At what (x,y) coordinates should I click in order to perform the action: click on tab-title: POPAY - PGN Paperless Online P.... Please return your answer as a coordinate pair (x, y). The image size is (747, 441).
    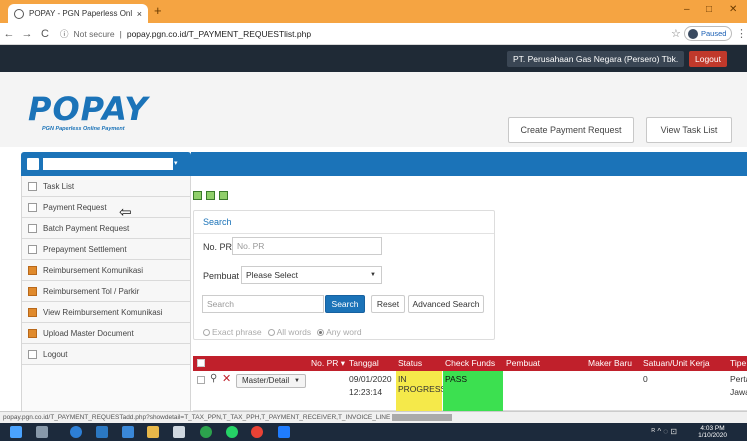
    Looking at the image, I should click on (80, 13).